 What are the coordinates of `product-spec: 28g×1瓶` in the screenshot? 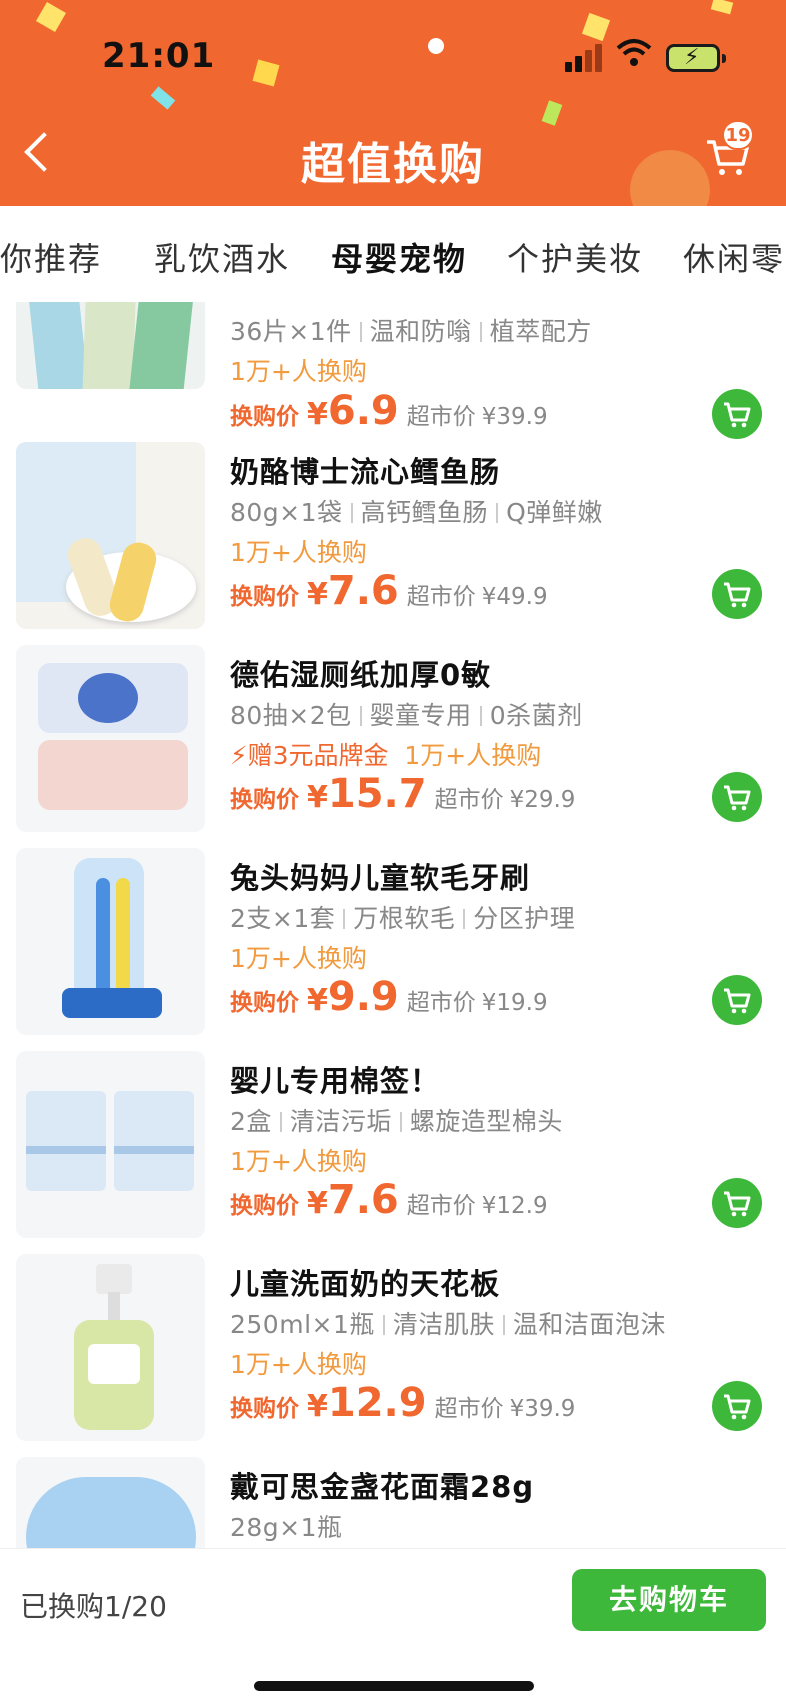 It's located at (286, 1526).